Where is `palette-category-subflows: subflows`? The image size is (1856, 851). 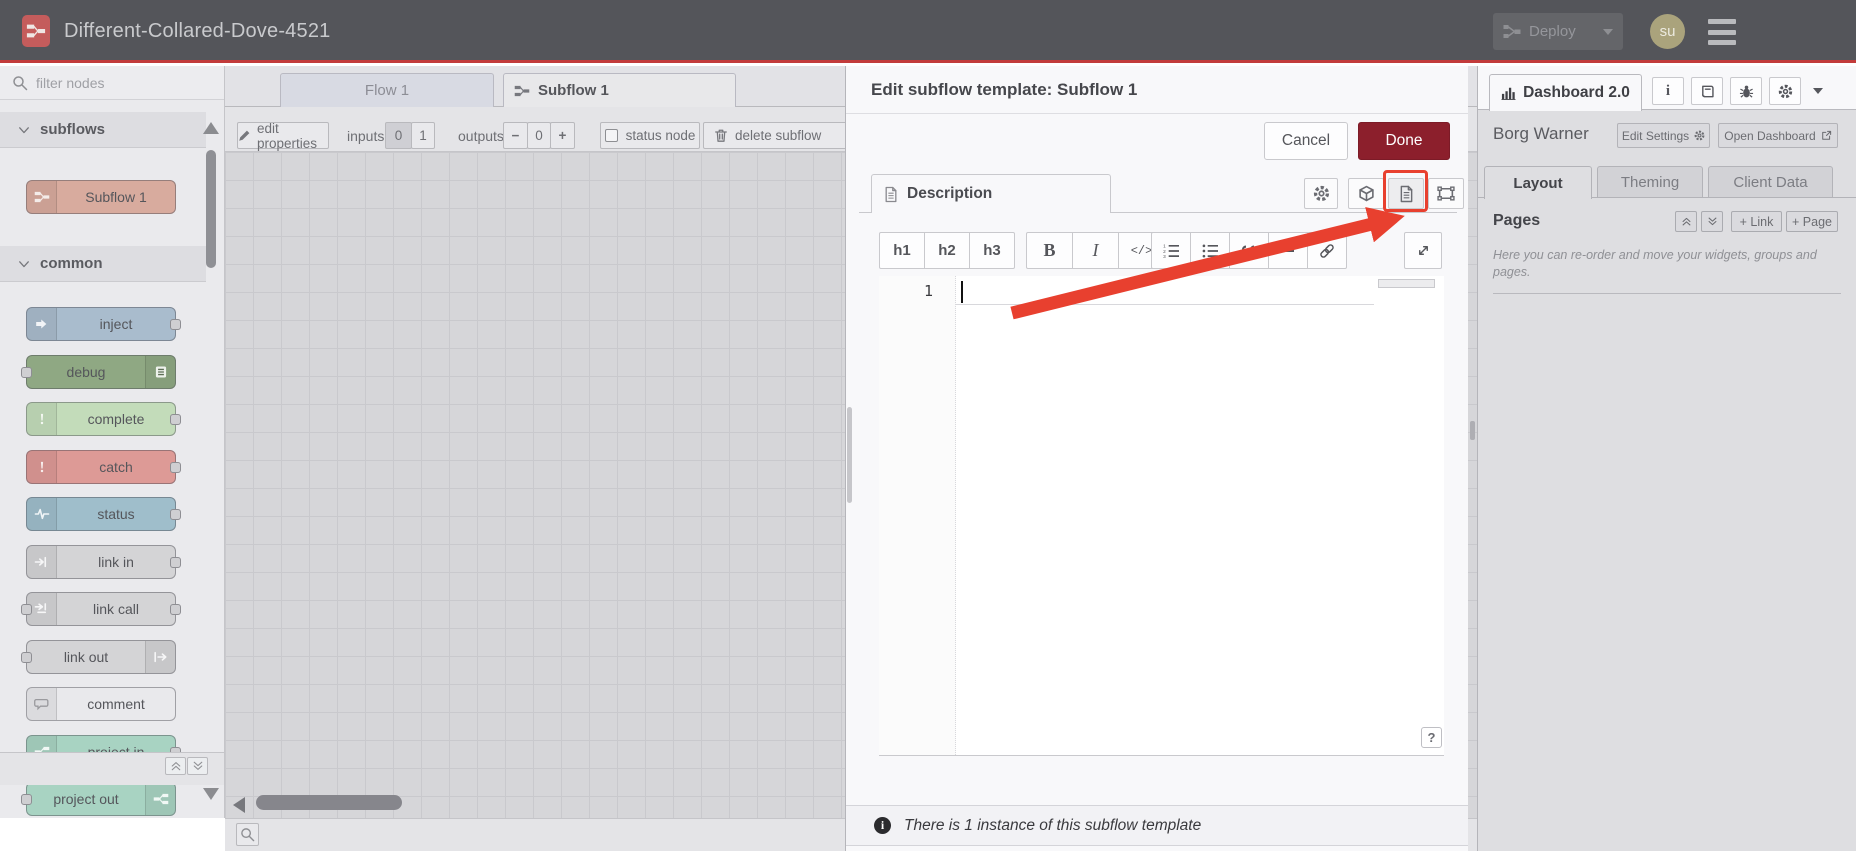
palette-category-subflows: subflows is located at coordinates (103, 130).